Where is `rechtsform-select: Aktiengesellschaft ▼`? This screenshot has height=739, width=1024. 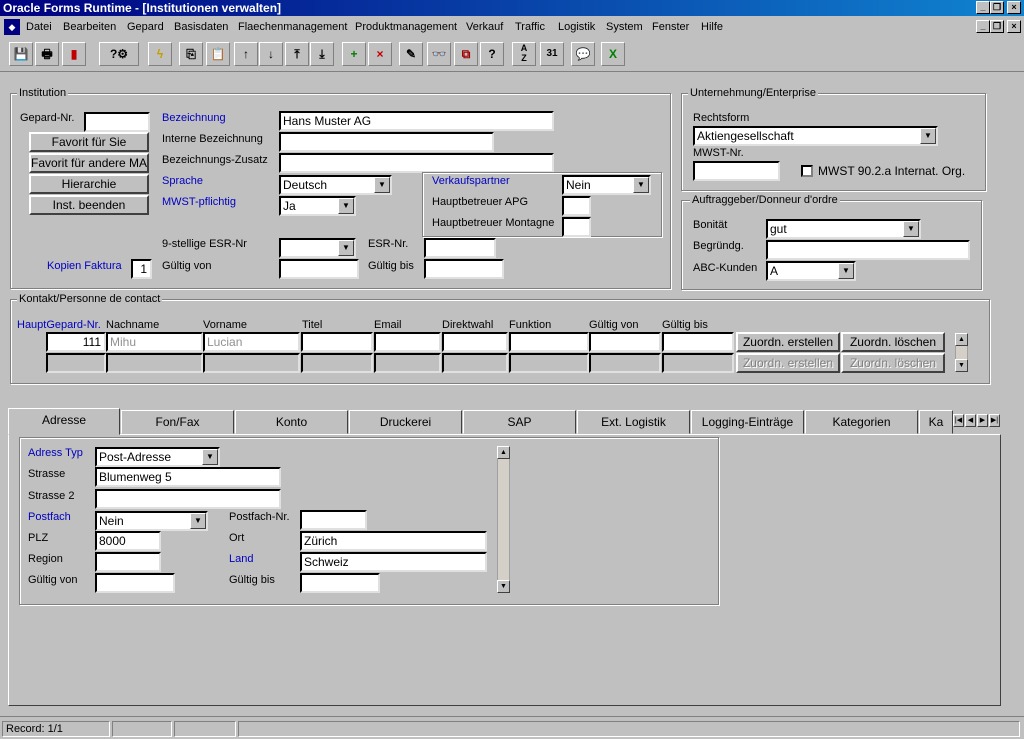 rechtsform-select: Aktiengesellschaft ▼ is located at coordinates (815, 136).